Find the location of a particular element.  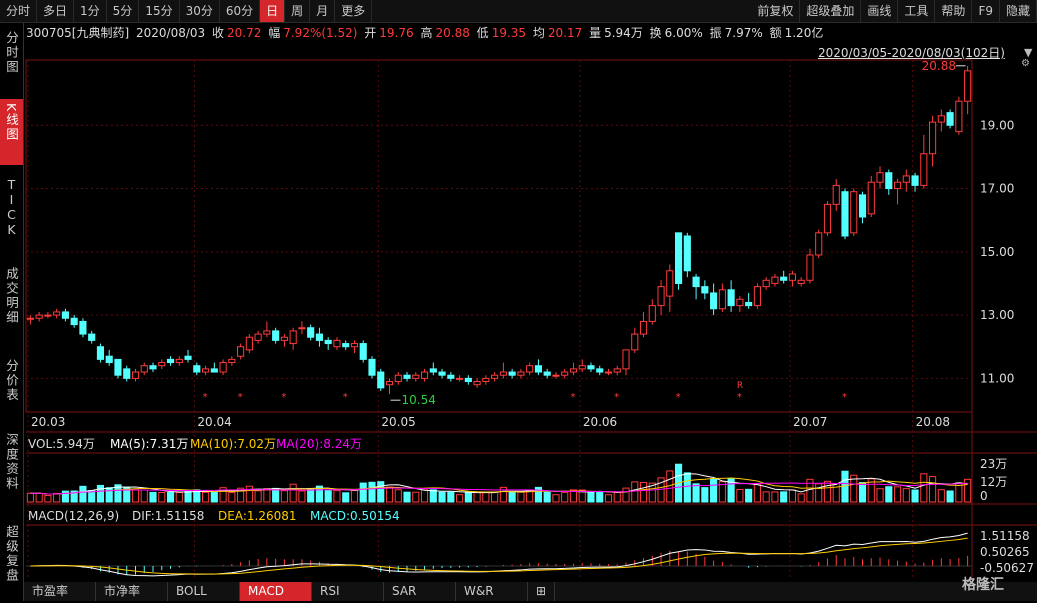

tab-macd: MACD is located at coordinates (276, 591).